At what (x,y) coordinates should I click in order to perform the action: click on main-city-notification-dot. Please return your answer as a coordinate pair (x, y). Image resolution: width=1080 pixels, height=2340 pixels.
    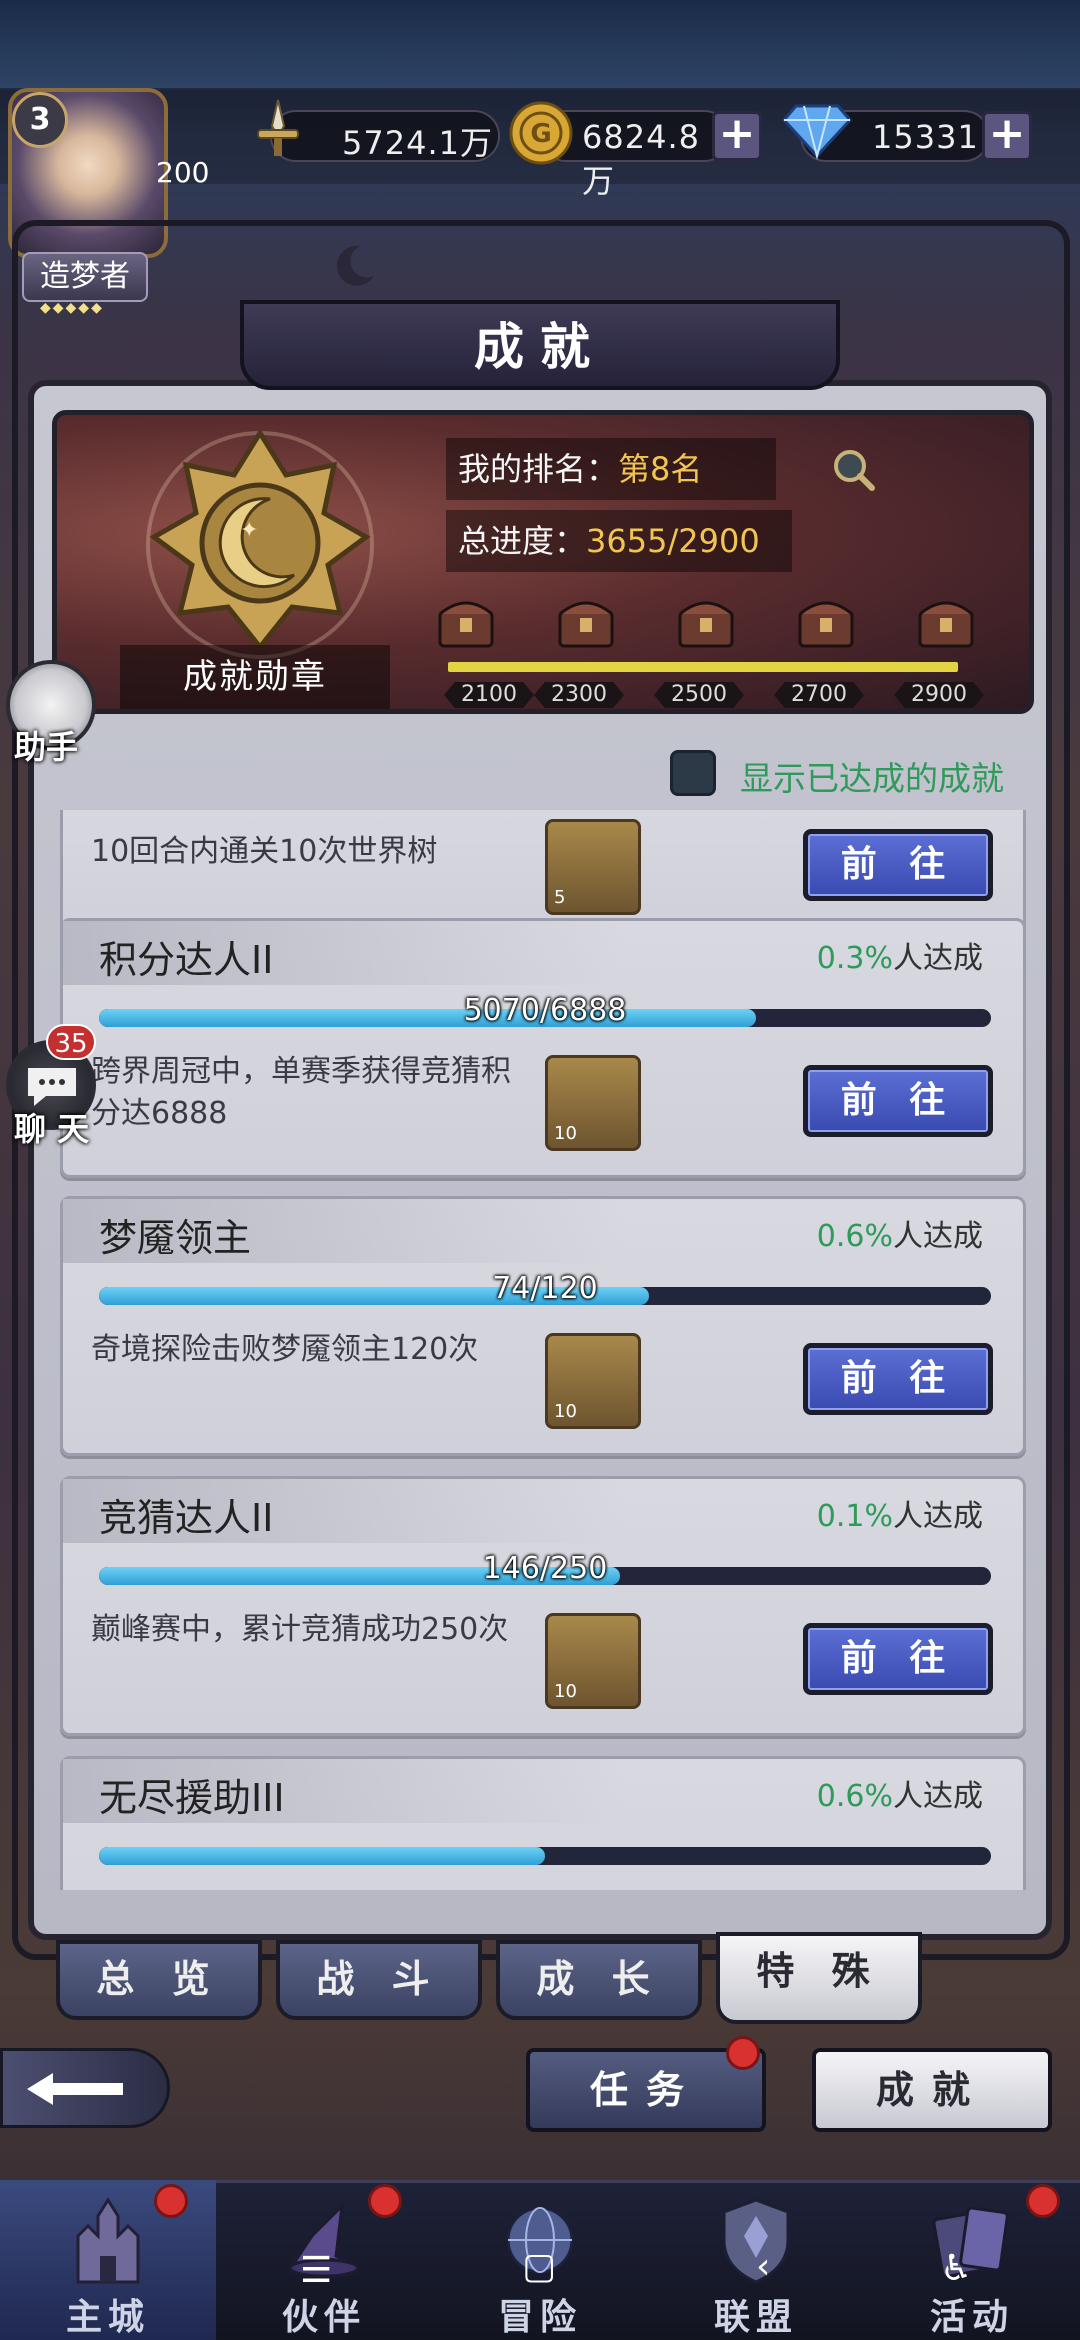
    Looking at the image, I should click on (171, 2201).